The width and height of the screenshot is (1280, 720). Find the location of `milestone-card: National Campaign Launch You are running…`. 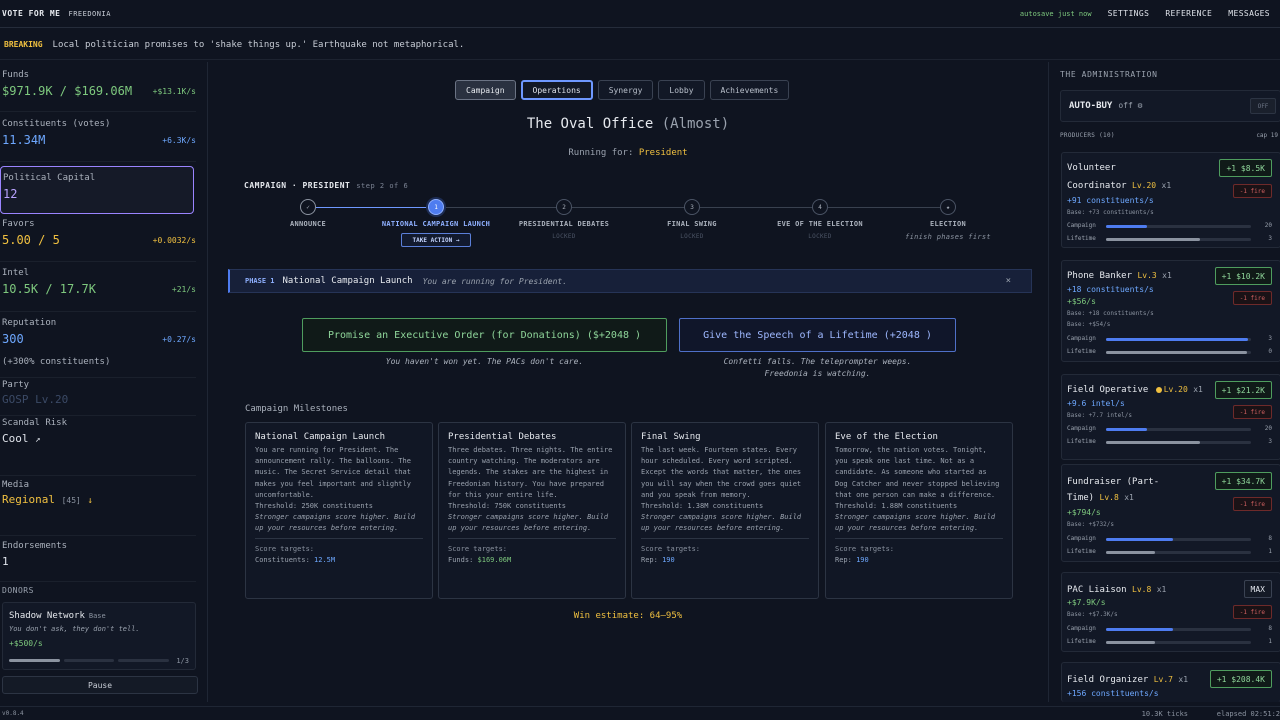

milestone-card: National Campaign Launch You are running… is located at coordinates (339, 510).